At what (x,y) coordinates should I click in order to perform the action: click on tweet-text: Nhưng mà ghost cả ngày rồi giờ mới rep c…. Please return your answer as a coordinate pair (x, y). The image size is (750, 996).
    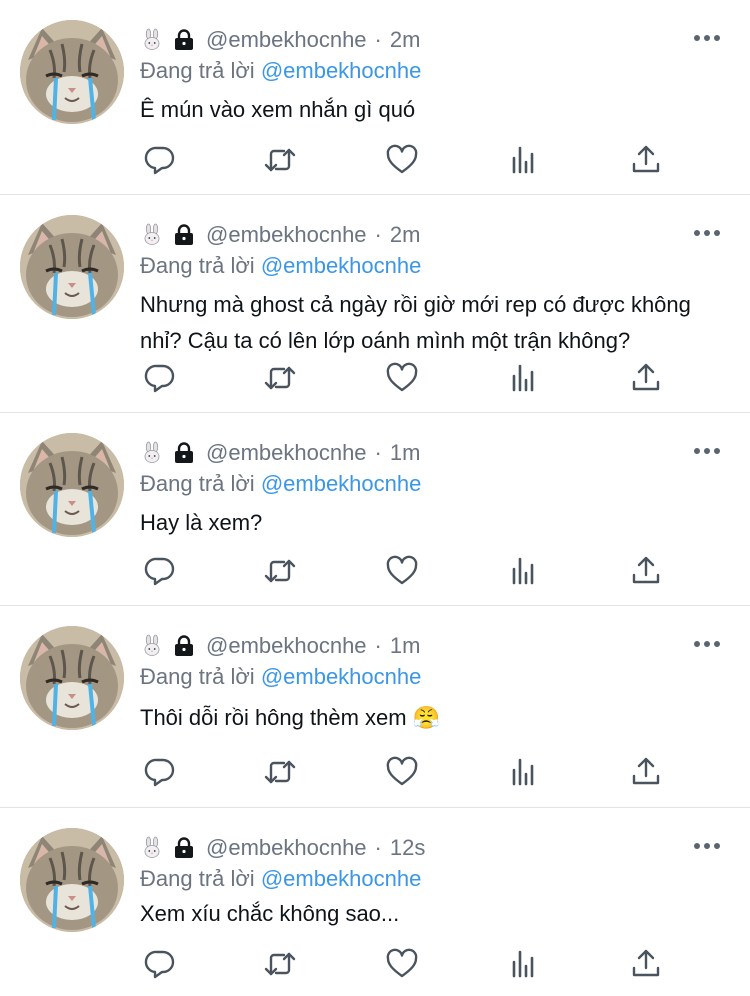
    Looking at the image, I should click on (415, 322).